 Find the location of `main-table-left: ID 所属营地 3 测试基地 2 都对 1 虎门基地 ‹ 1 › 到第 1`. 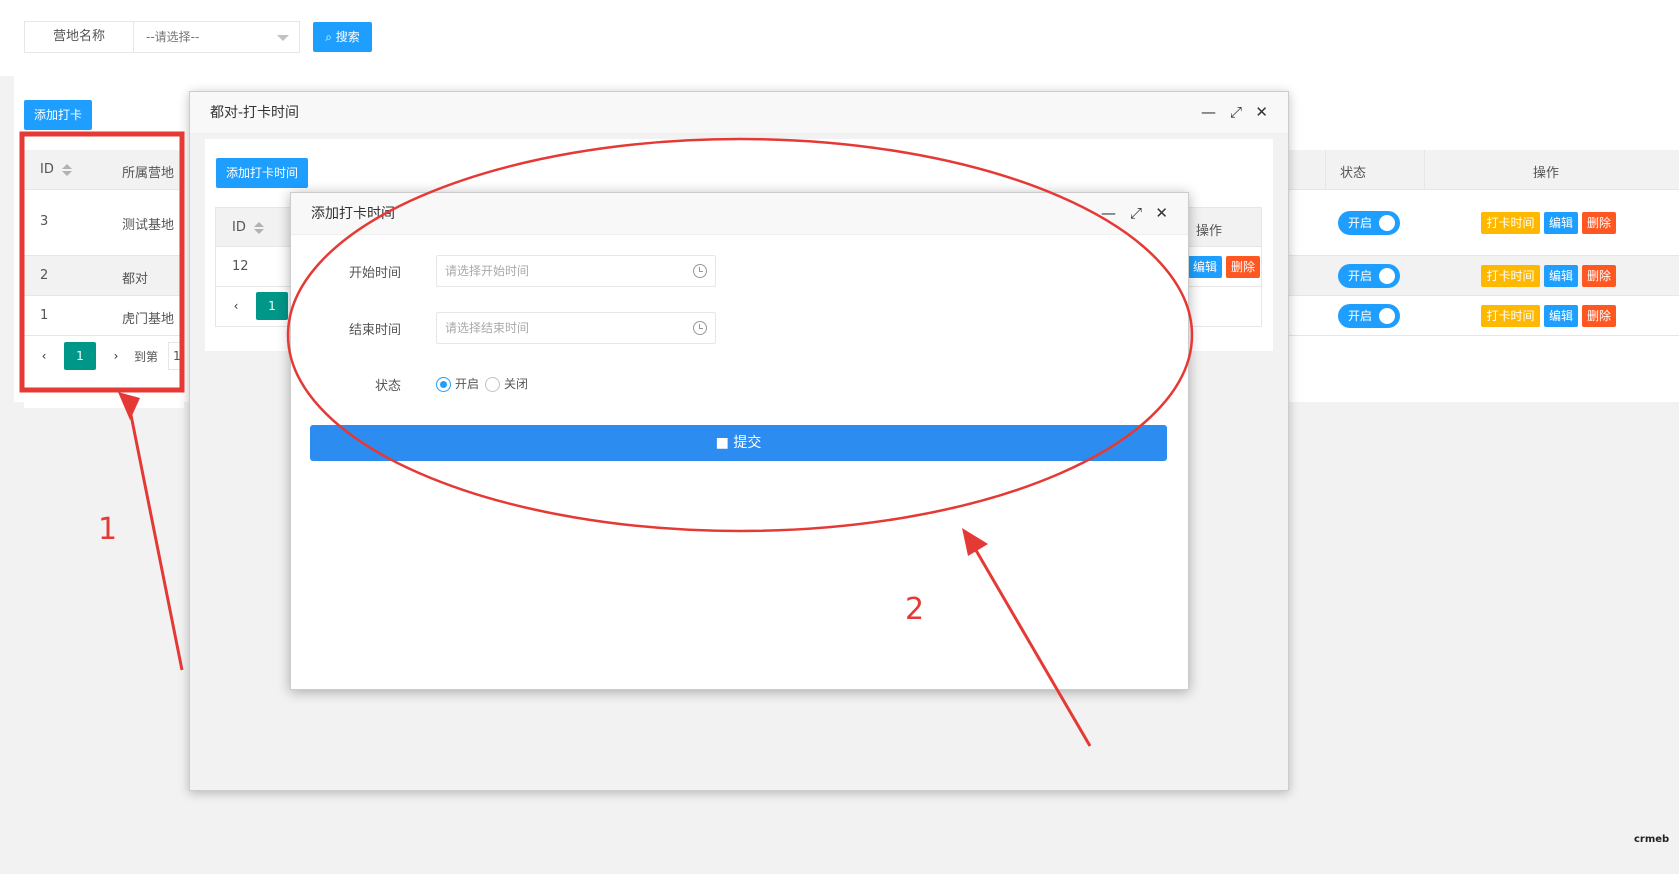

main-table-left: ID 所属营地 3 测试基地 2 都对 1 虎门基地 ‹ 1 › 到第 1 is located at coordinates (104, 279).